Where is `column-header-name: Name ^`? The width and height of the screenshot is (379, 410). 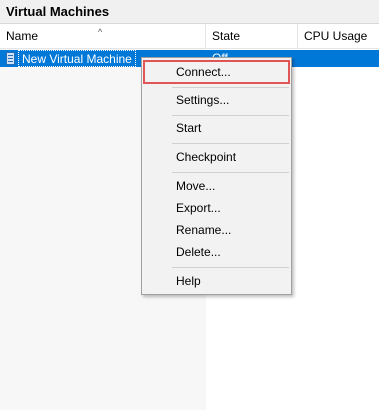 column-header-name: Name ^ is located at coordinates (103, 36).